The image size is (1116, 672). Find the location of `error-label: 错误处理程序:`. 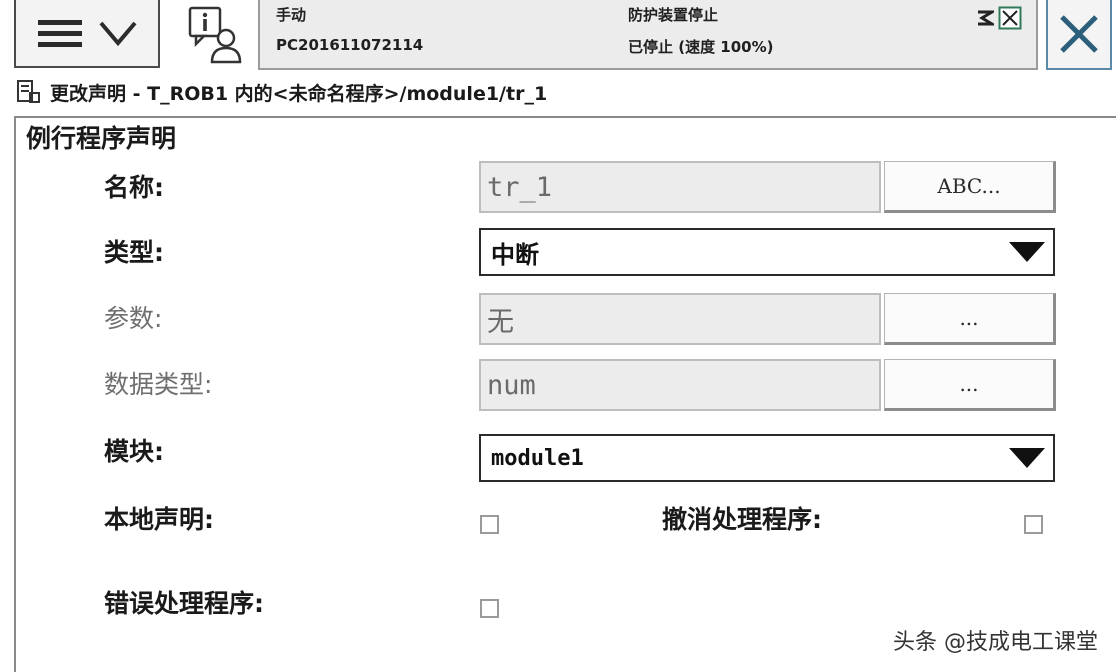

error-label: 错误处理程序: is located at coordinates (184, 603).